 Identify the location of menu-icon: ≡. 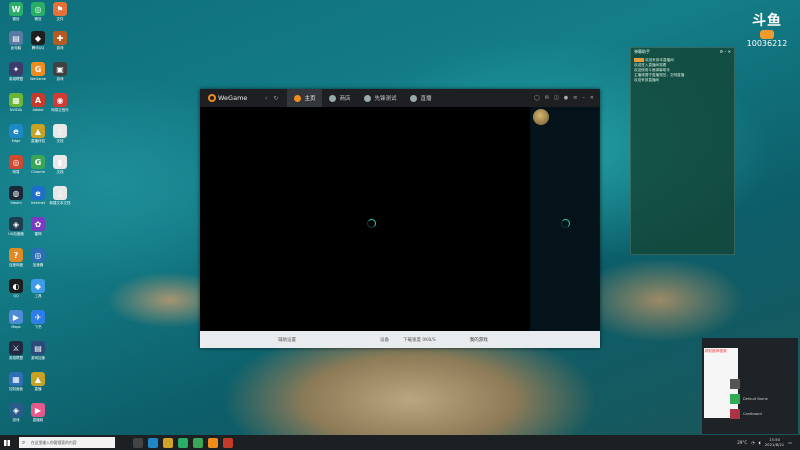
(575, 98).